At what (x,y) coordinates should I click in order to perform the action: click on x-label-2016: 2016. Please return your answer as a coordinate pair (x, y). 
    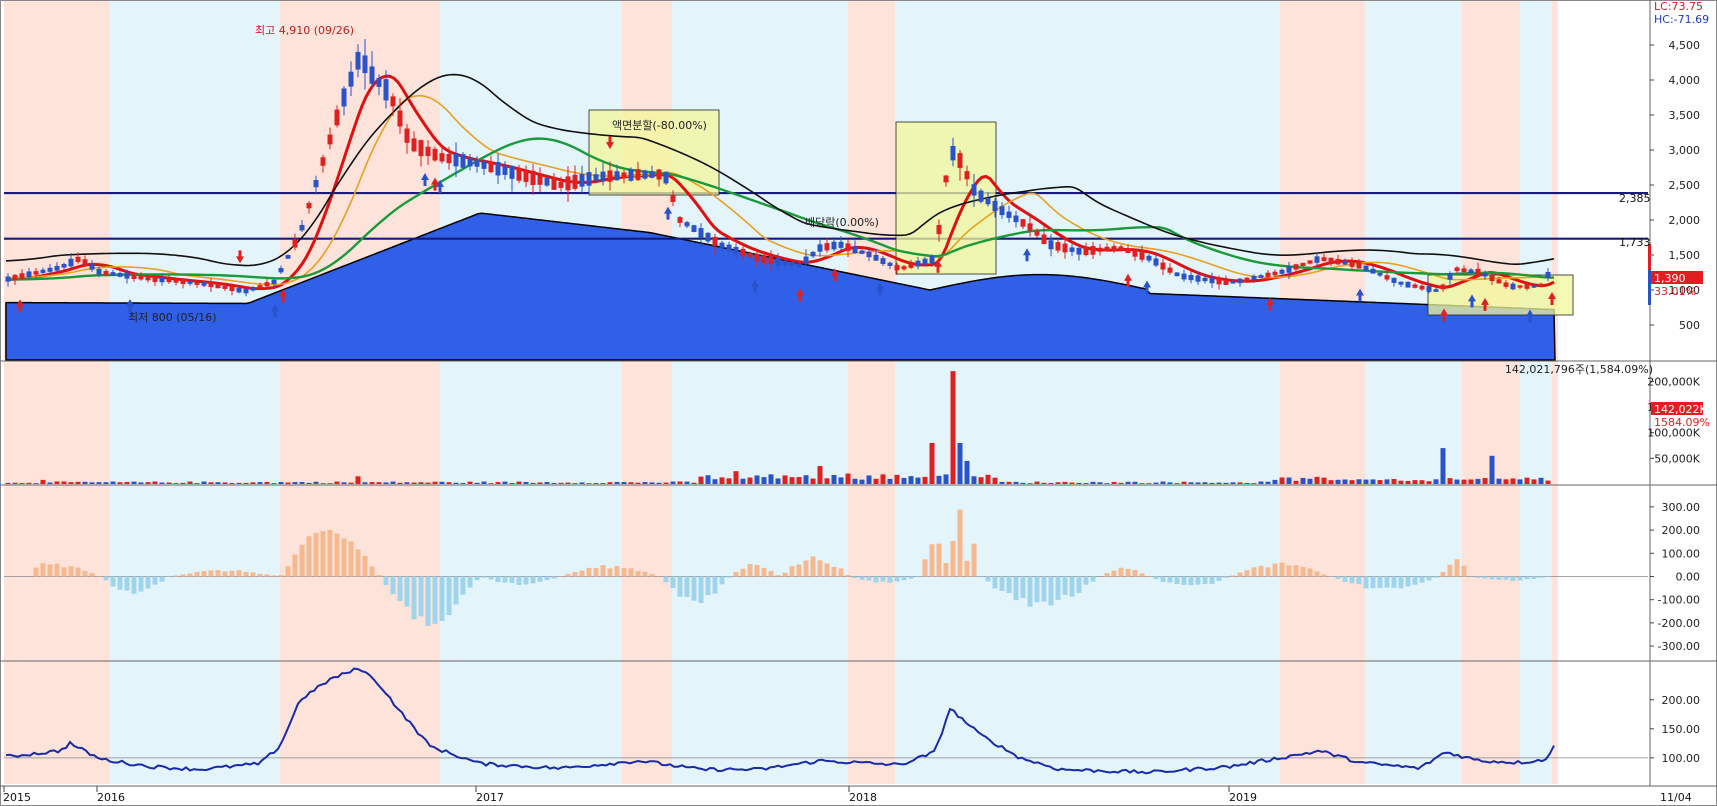
    Looking at the image, I should click on (111, 797).